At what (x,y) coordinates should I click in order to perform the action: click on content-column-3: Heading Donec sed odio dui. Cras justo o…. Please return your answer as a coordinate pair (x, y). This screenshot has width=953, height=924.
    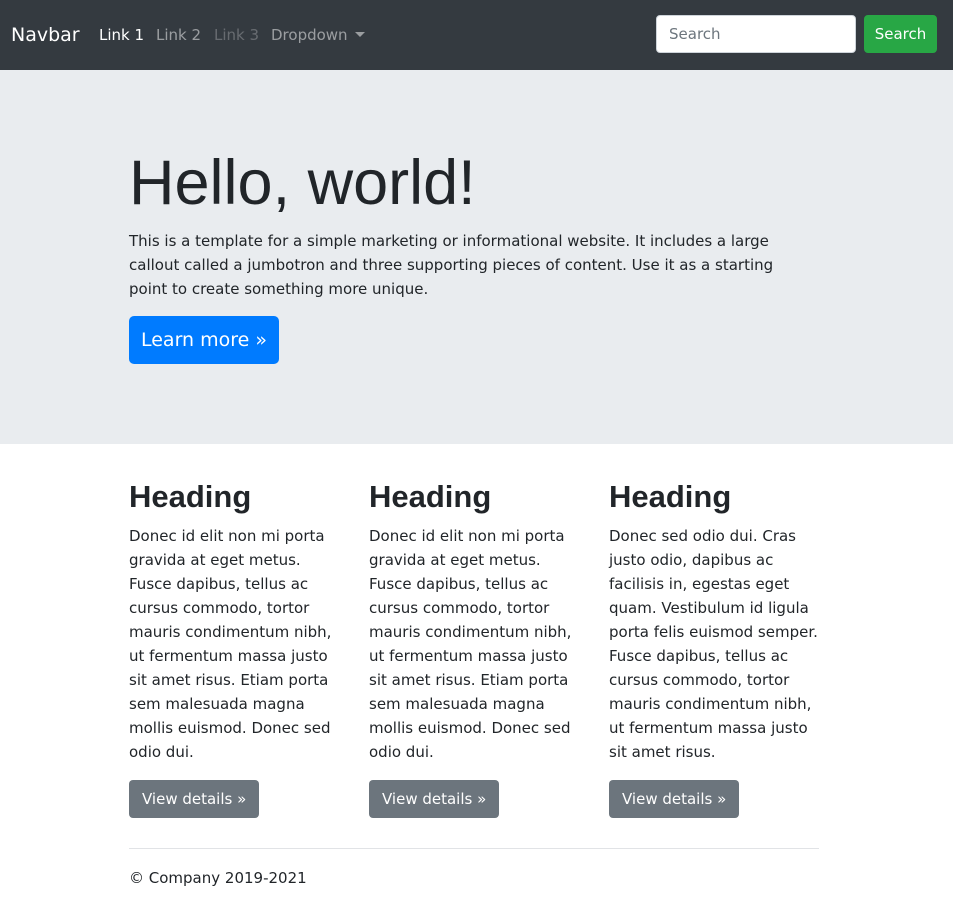
    Looking at the image, I should click on (718, 648).